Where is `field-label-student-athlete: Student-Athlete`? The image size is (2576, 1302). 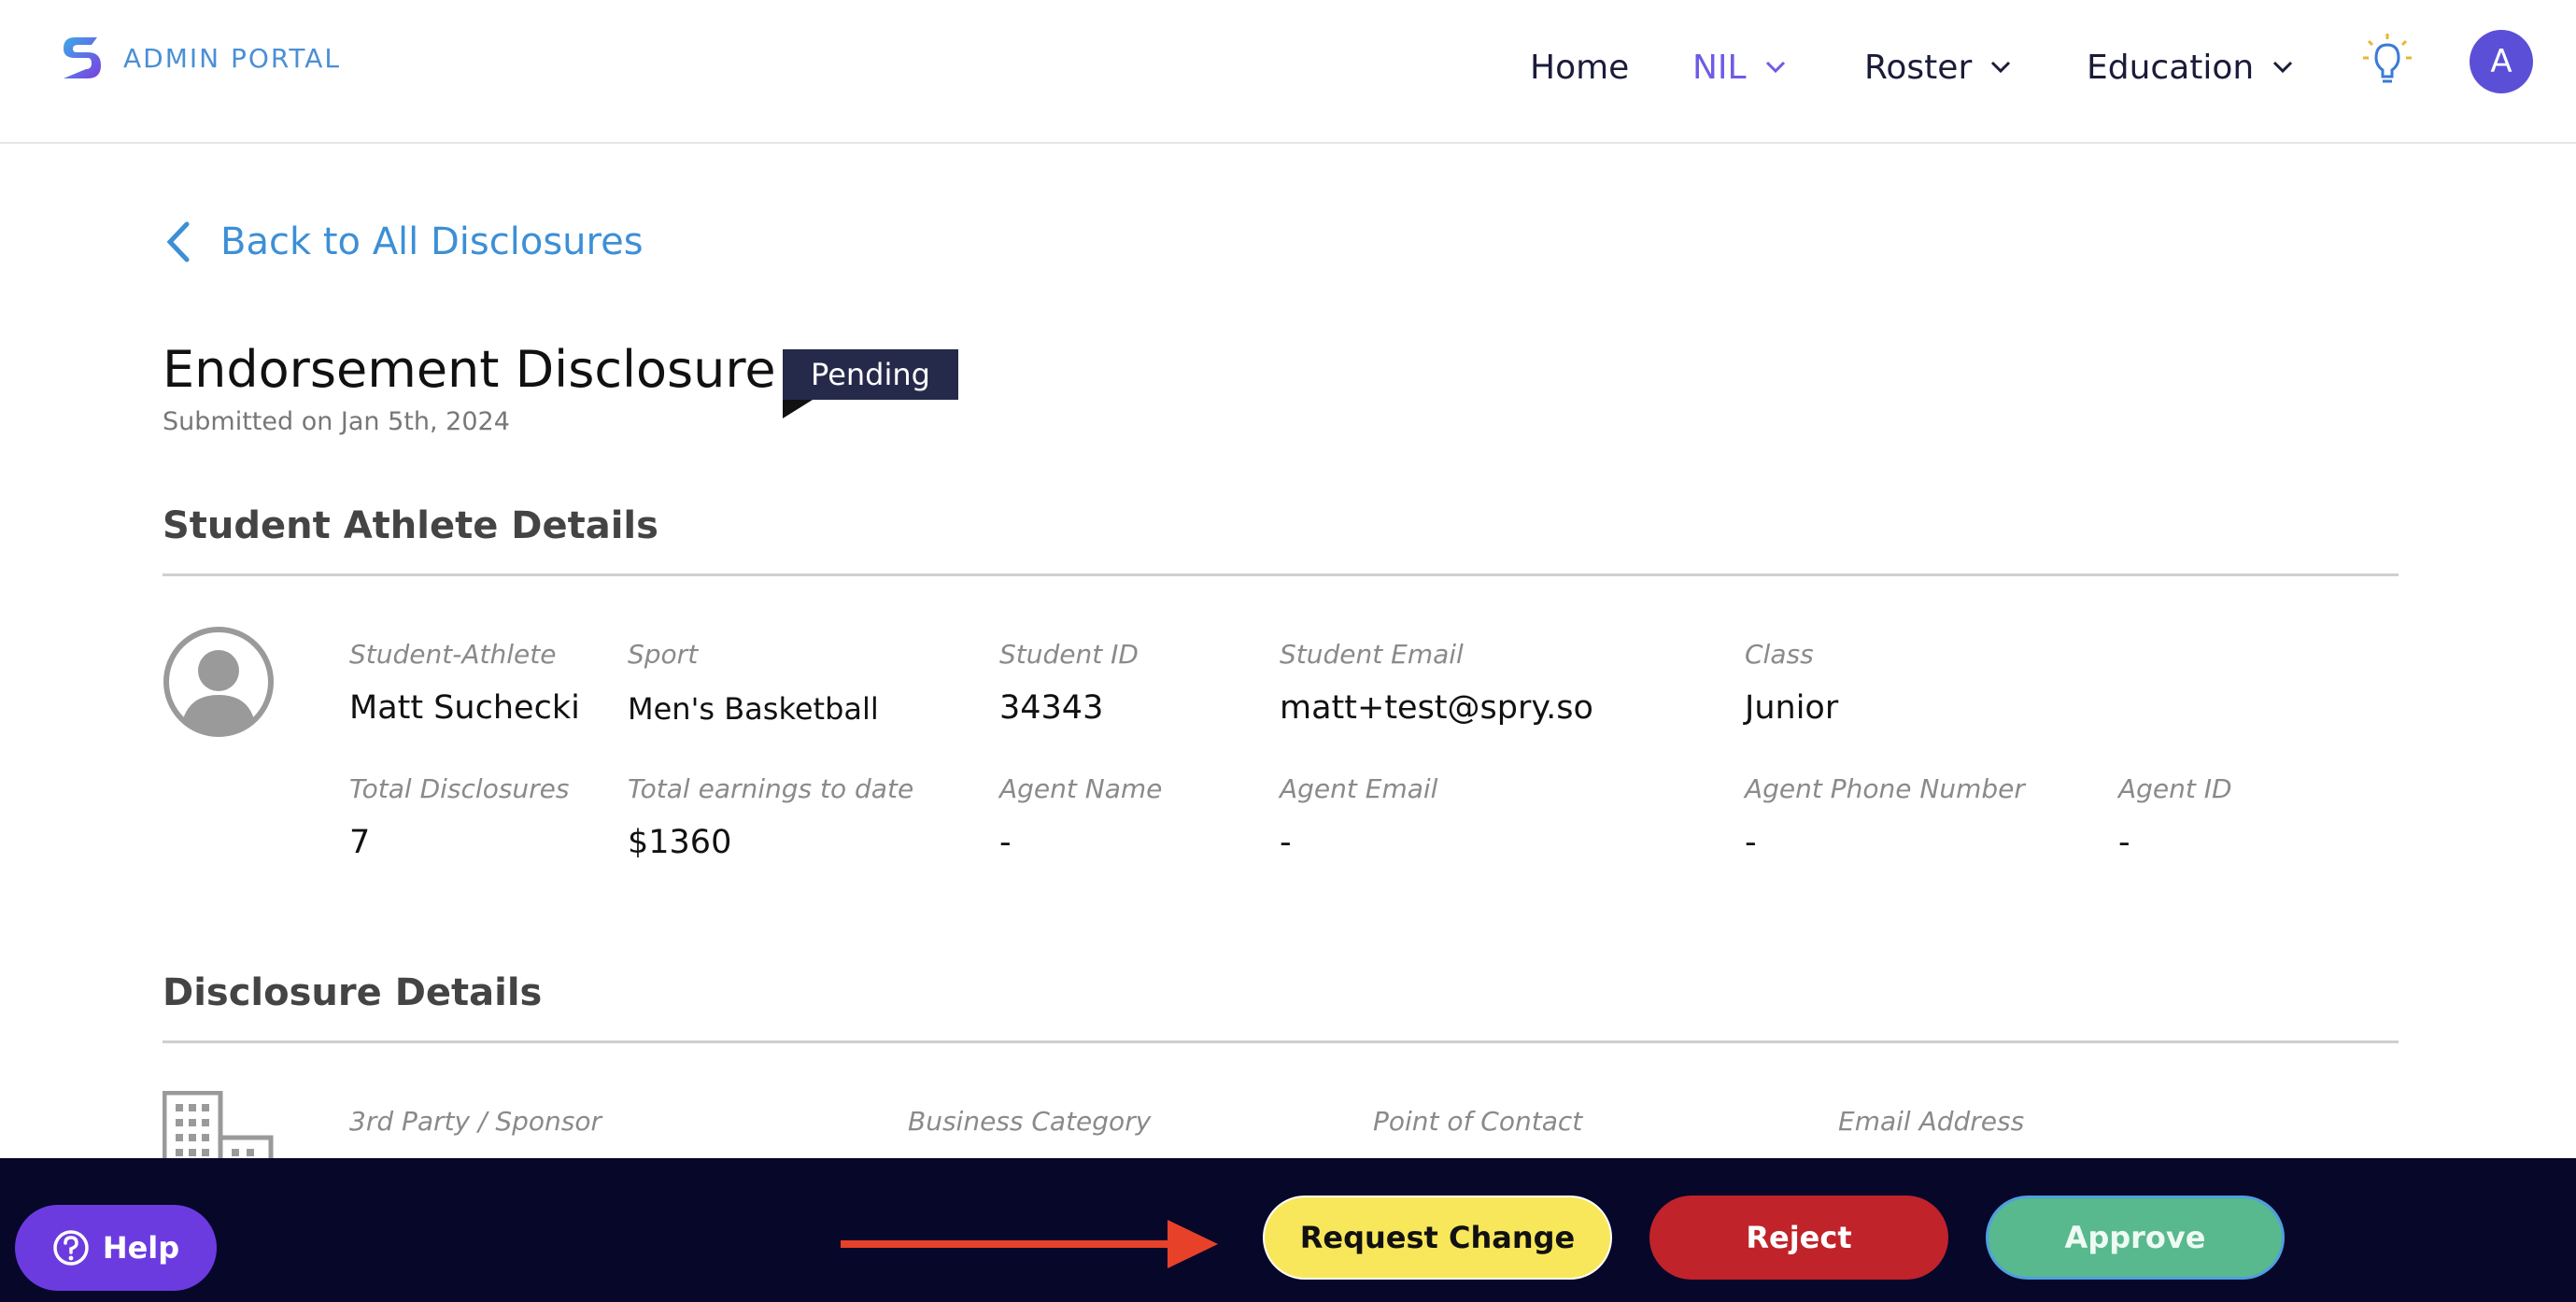 field-label-student-athlete: Student-Athlete is located at coordinates (453, 654).